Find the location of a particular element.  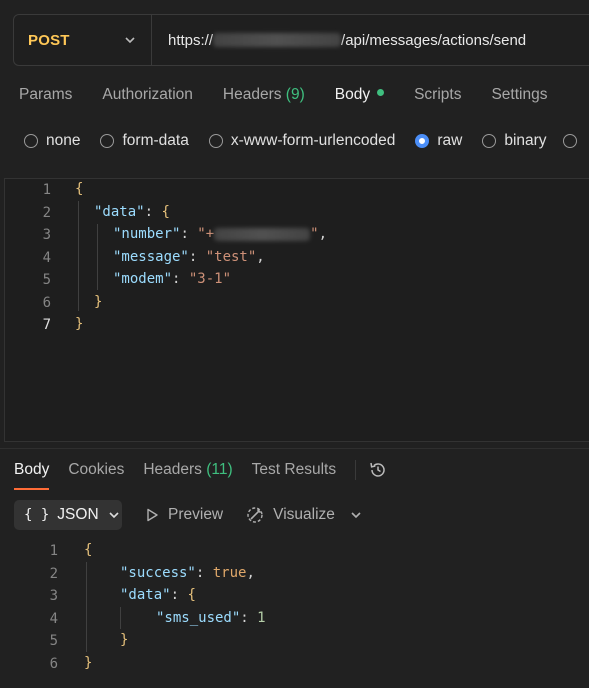

radio-circle-overflow is located at coordinates (569, 141).